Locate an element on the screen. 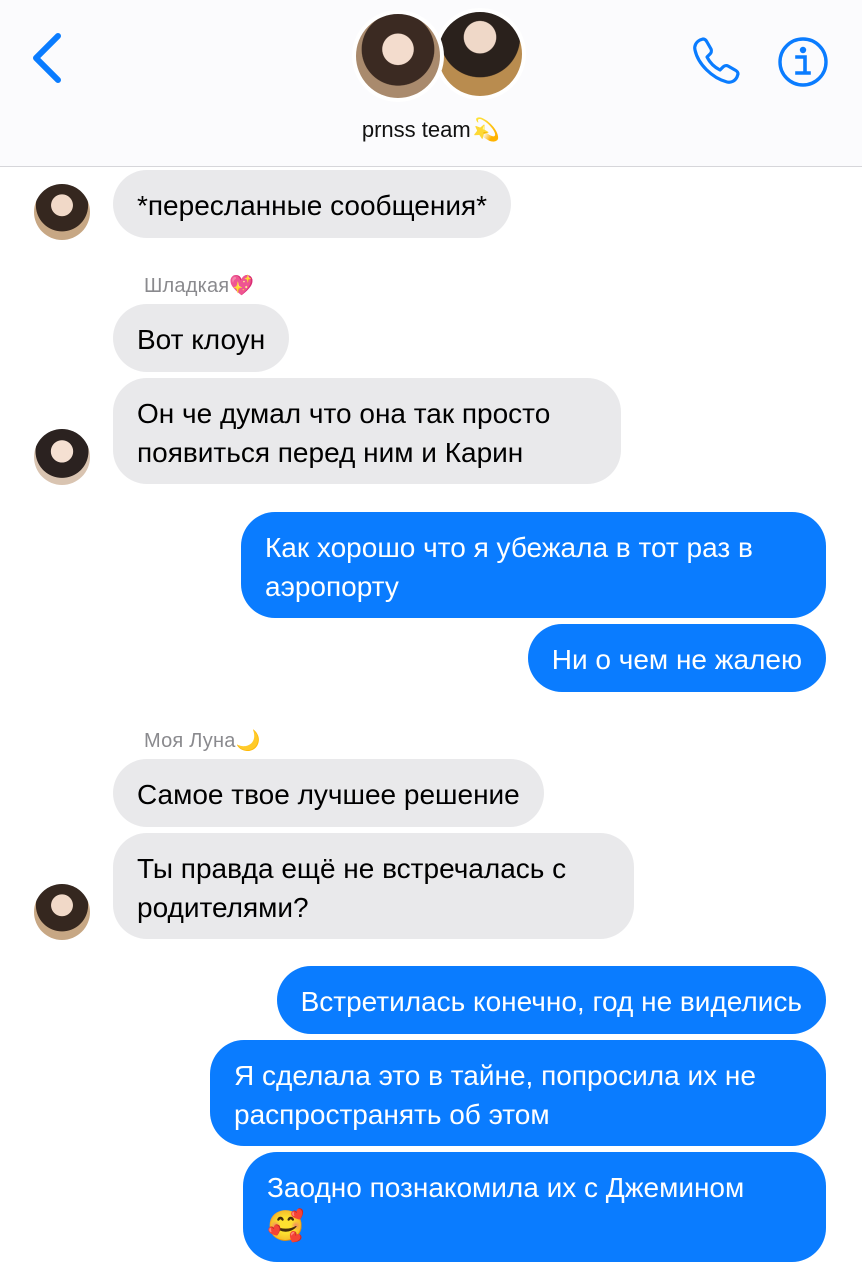  message-text: Он че думал что она так просто is located at coordinates (344, 413).